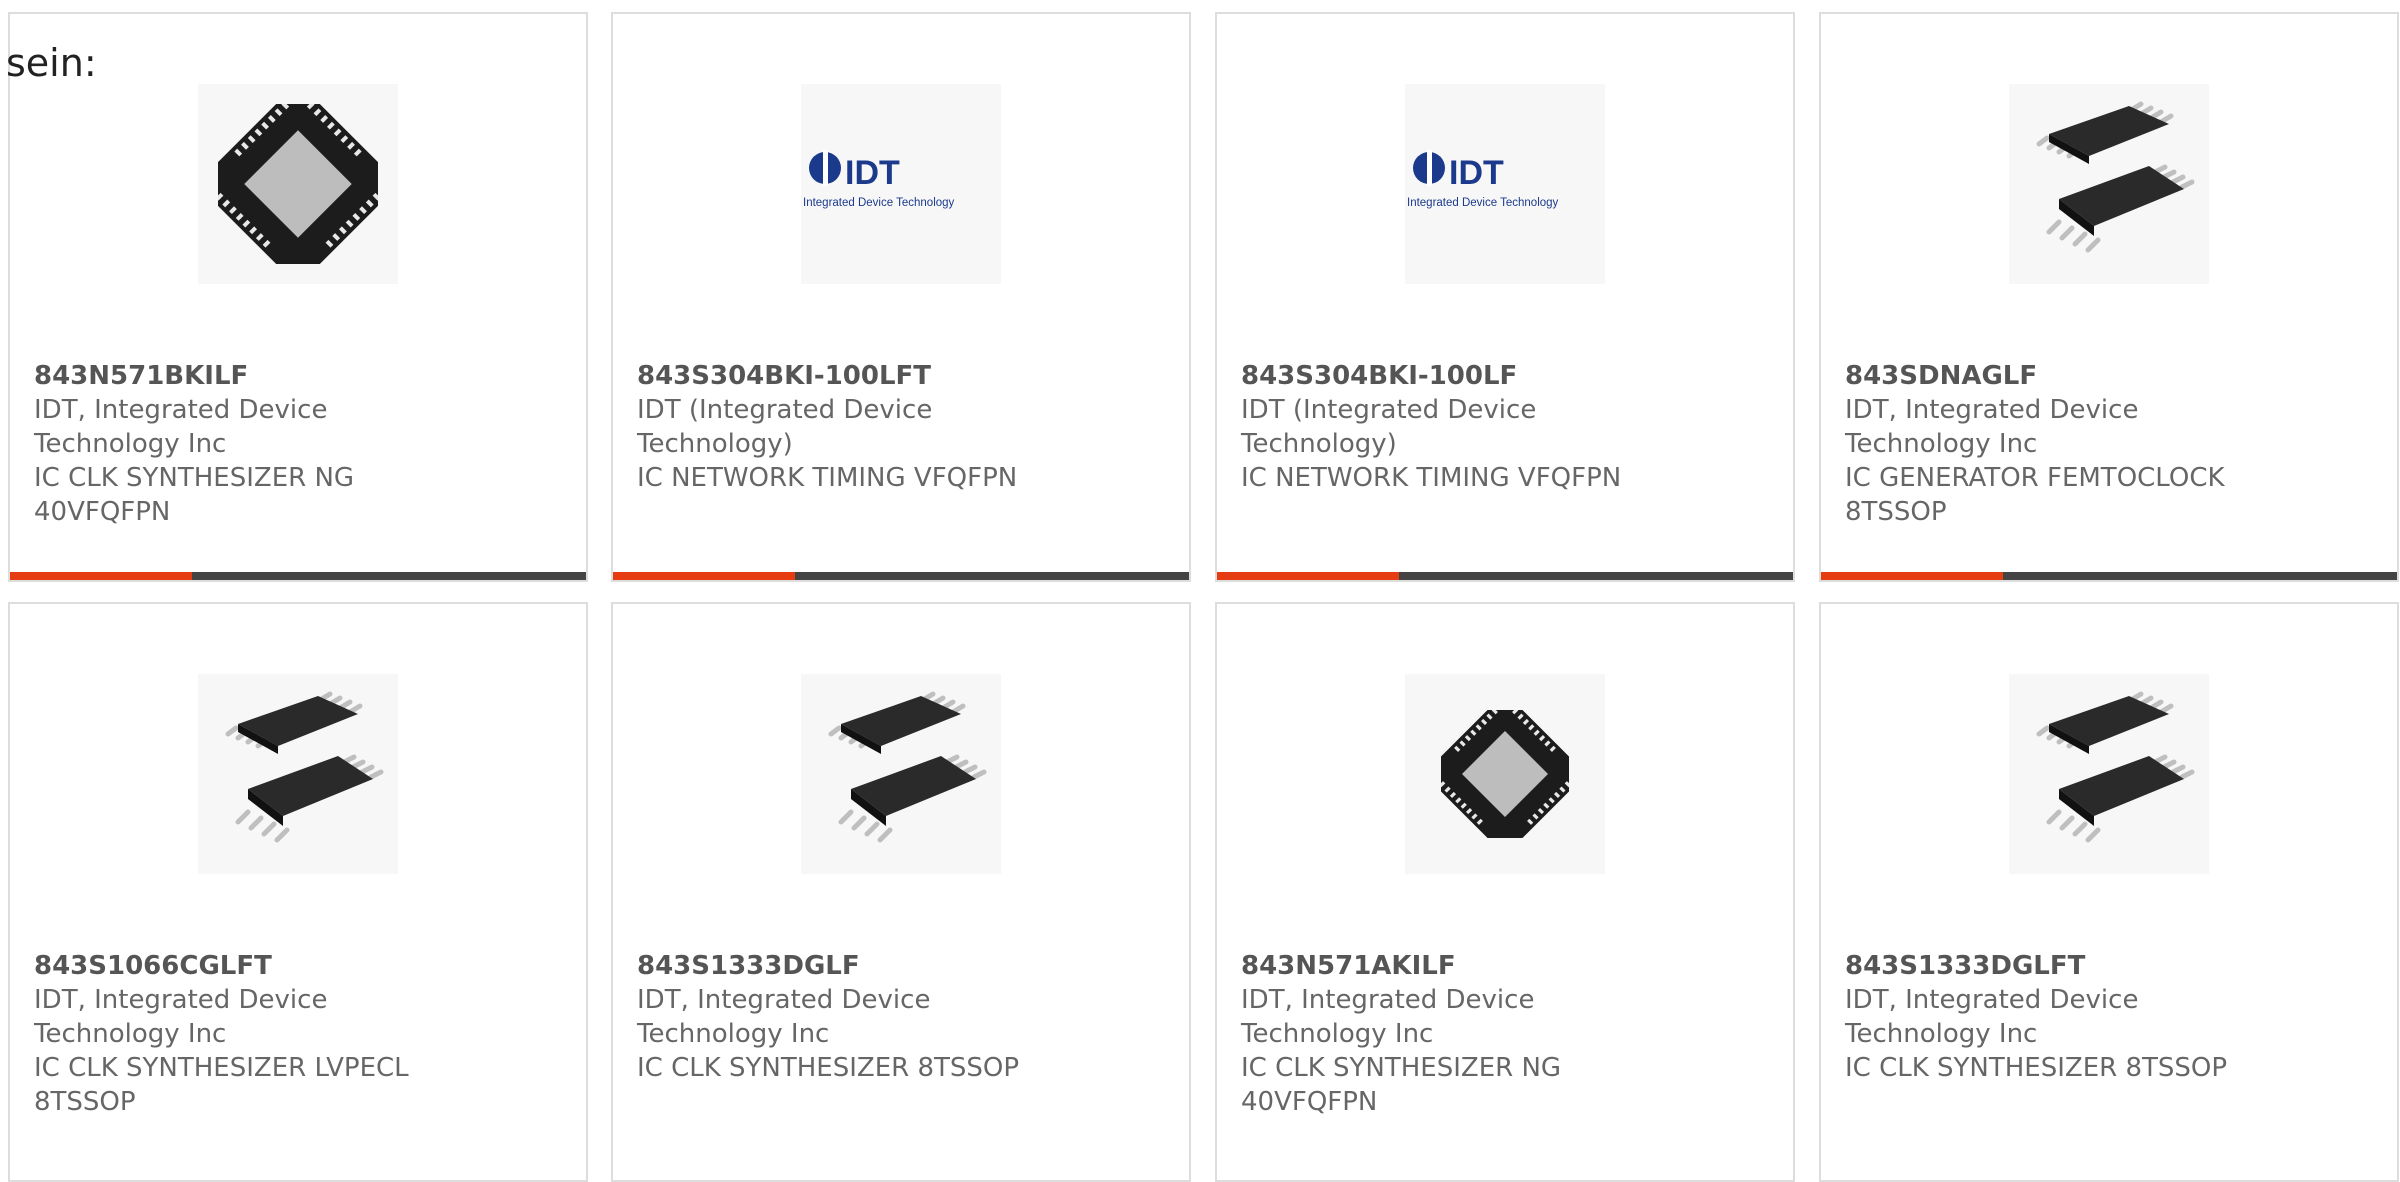  I want to click on part-number-link: 843S304BKI-100LF, so click(1451, 376).